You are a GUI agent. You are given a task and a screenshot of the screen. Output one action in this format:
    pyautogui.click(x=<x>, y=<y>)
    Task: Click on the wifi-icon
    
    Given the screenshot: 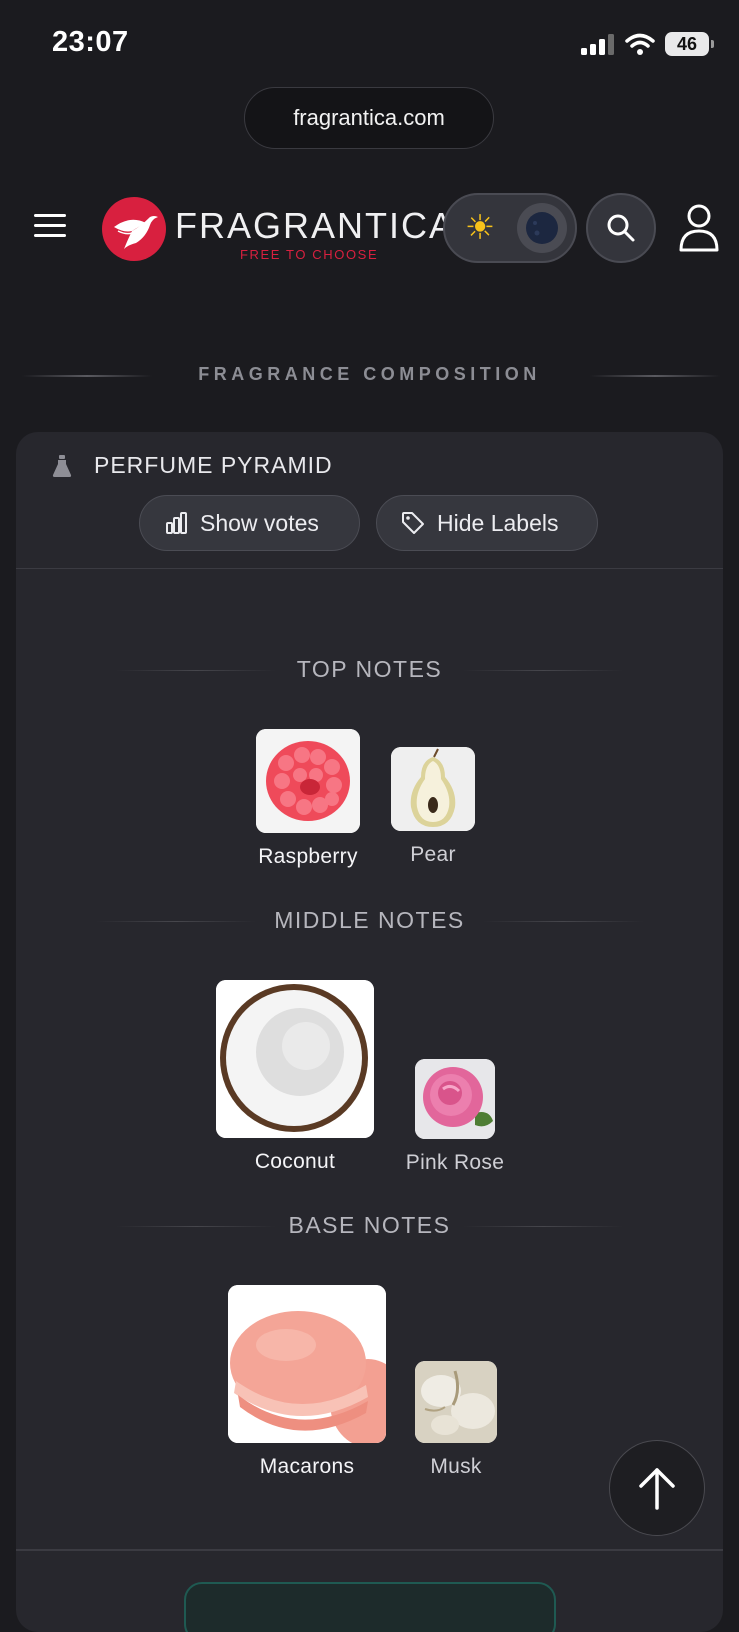 What is the action you would take?
    pyautogui.click(x=640, y=44)
    